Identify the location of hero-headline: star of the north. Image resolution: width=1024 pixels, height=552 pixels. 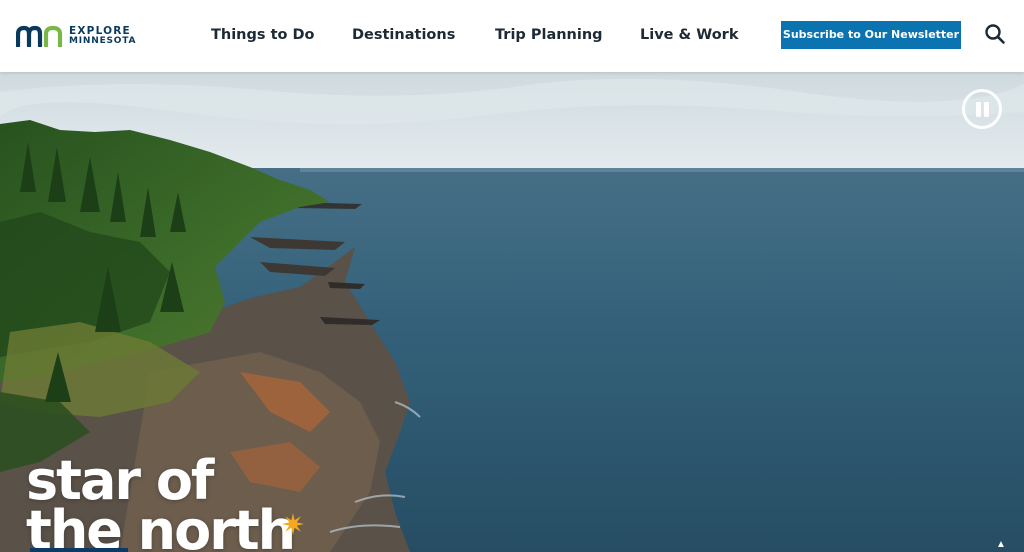
(161, 503).